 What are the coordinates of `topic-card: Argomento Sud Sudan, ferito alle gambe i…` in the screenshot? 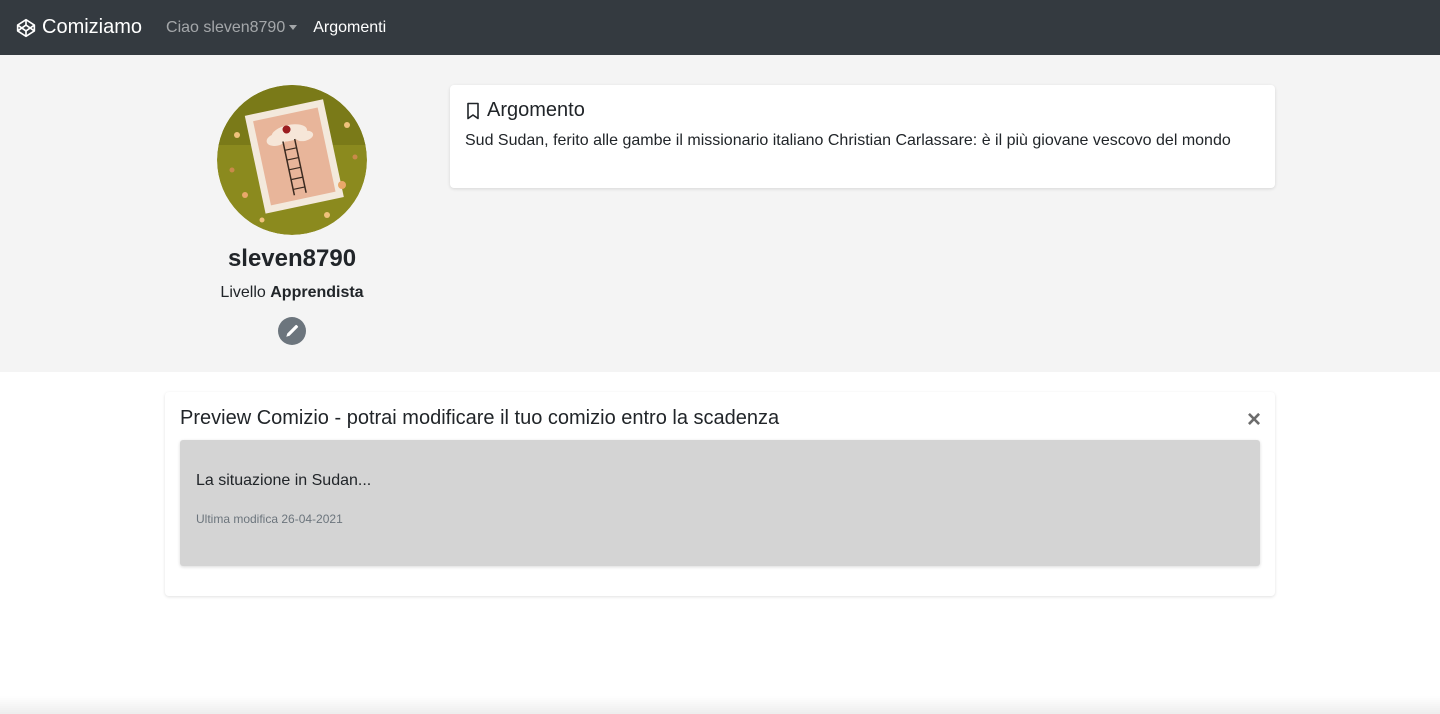 It's located at (862, 136).